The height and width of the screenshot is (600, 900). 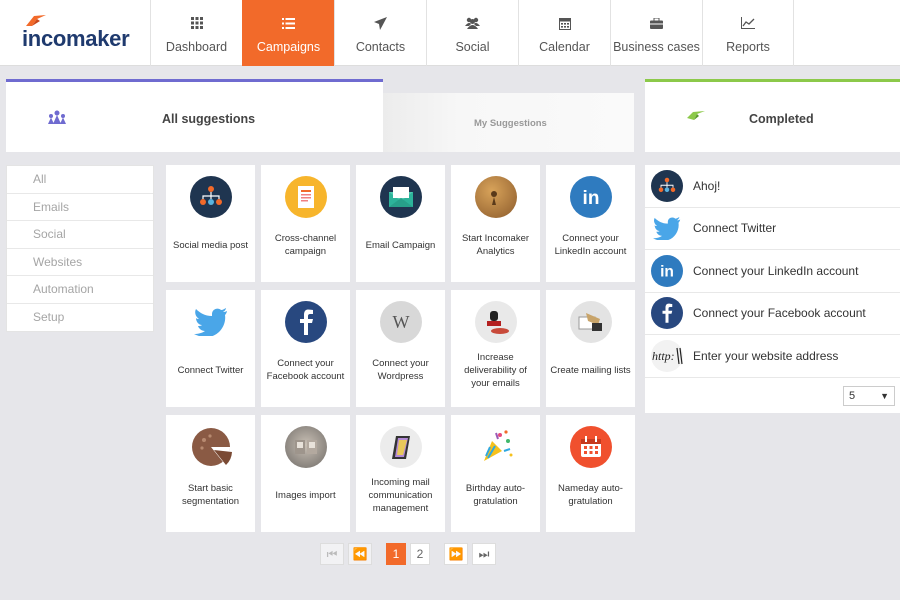 I want to click on incomaker-logo: incomaker, so click(x=77, y=34).